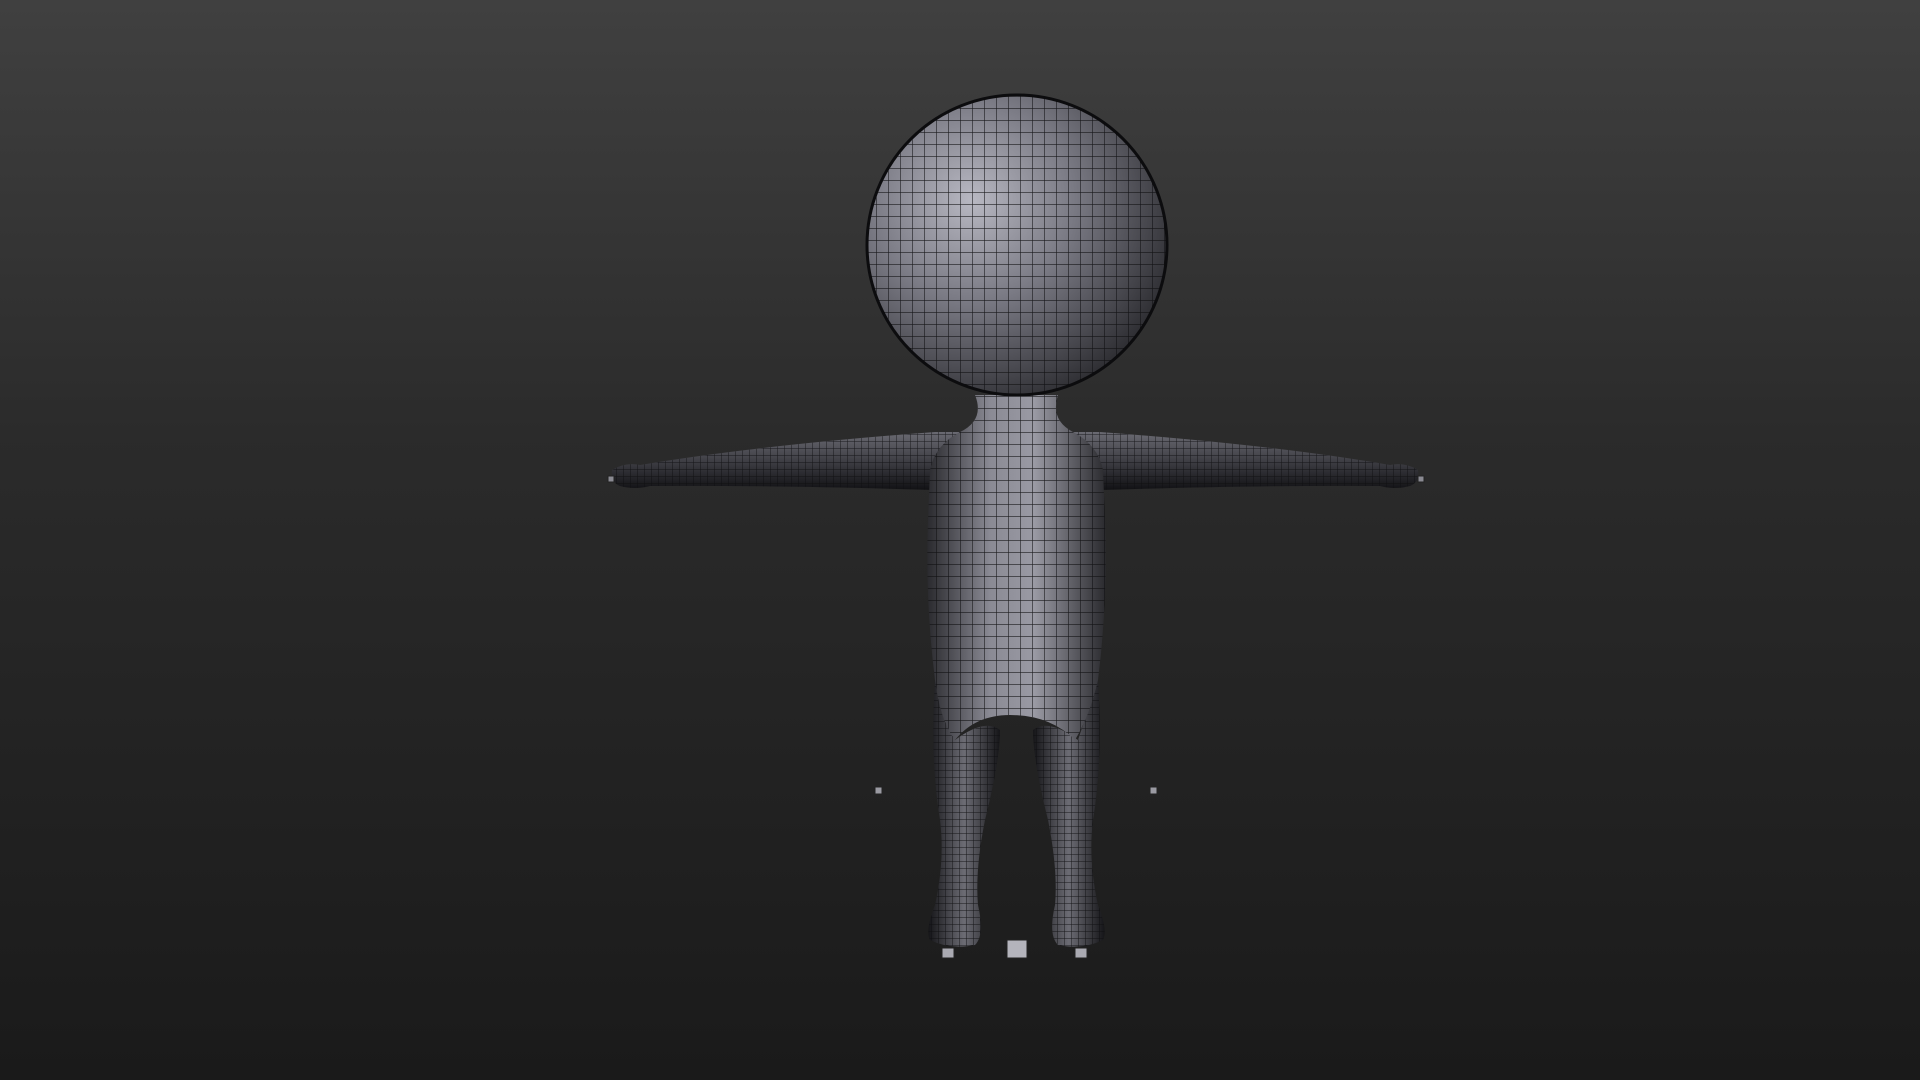  What do you see at coordinates (1153, 790) in the screenshot?
I see `right-knee-handle` at bounding box center [1153, 790].